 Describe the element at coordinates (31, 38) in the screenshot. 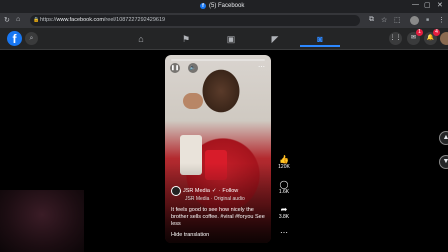

I see `search-icon: ⌕` at that location.